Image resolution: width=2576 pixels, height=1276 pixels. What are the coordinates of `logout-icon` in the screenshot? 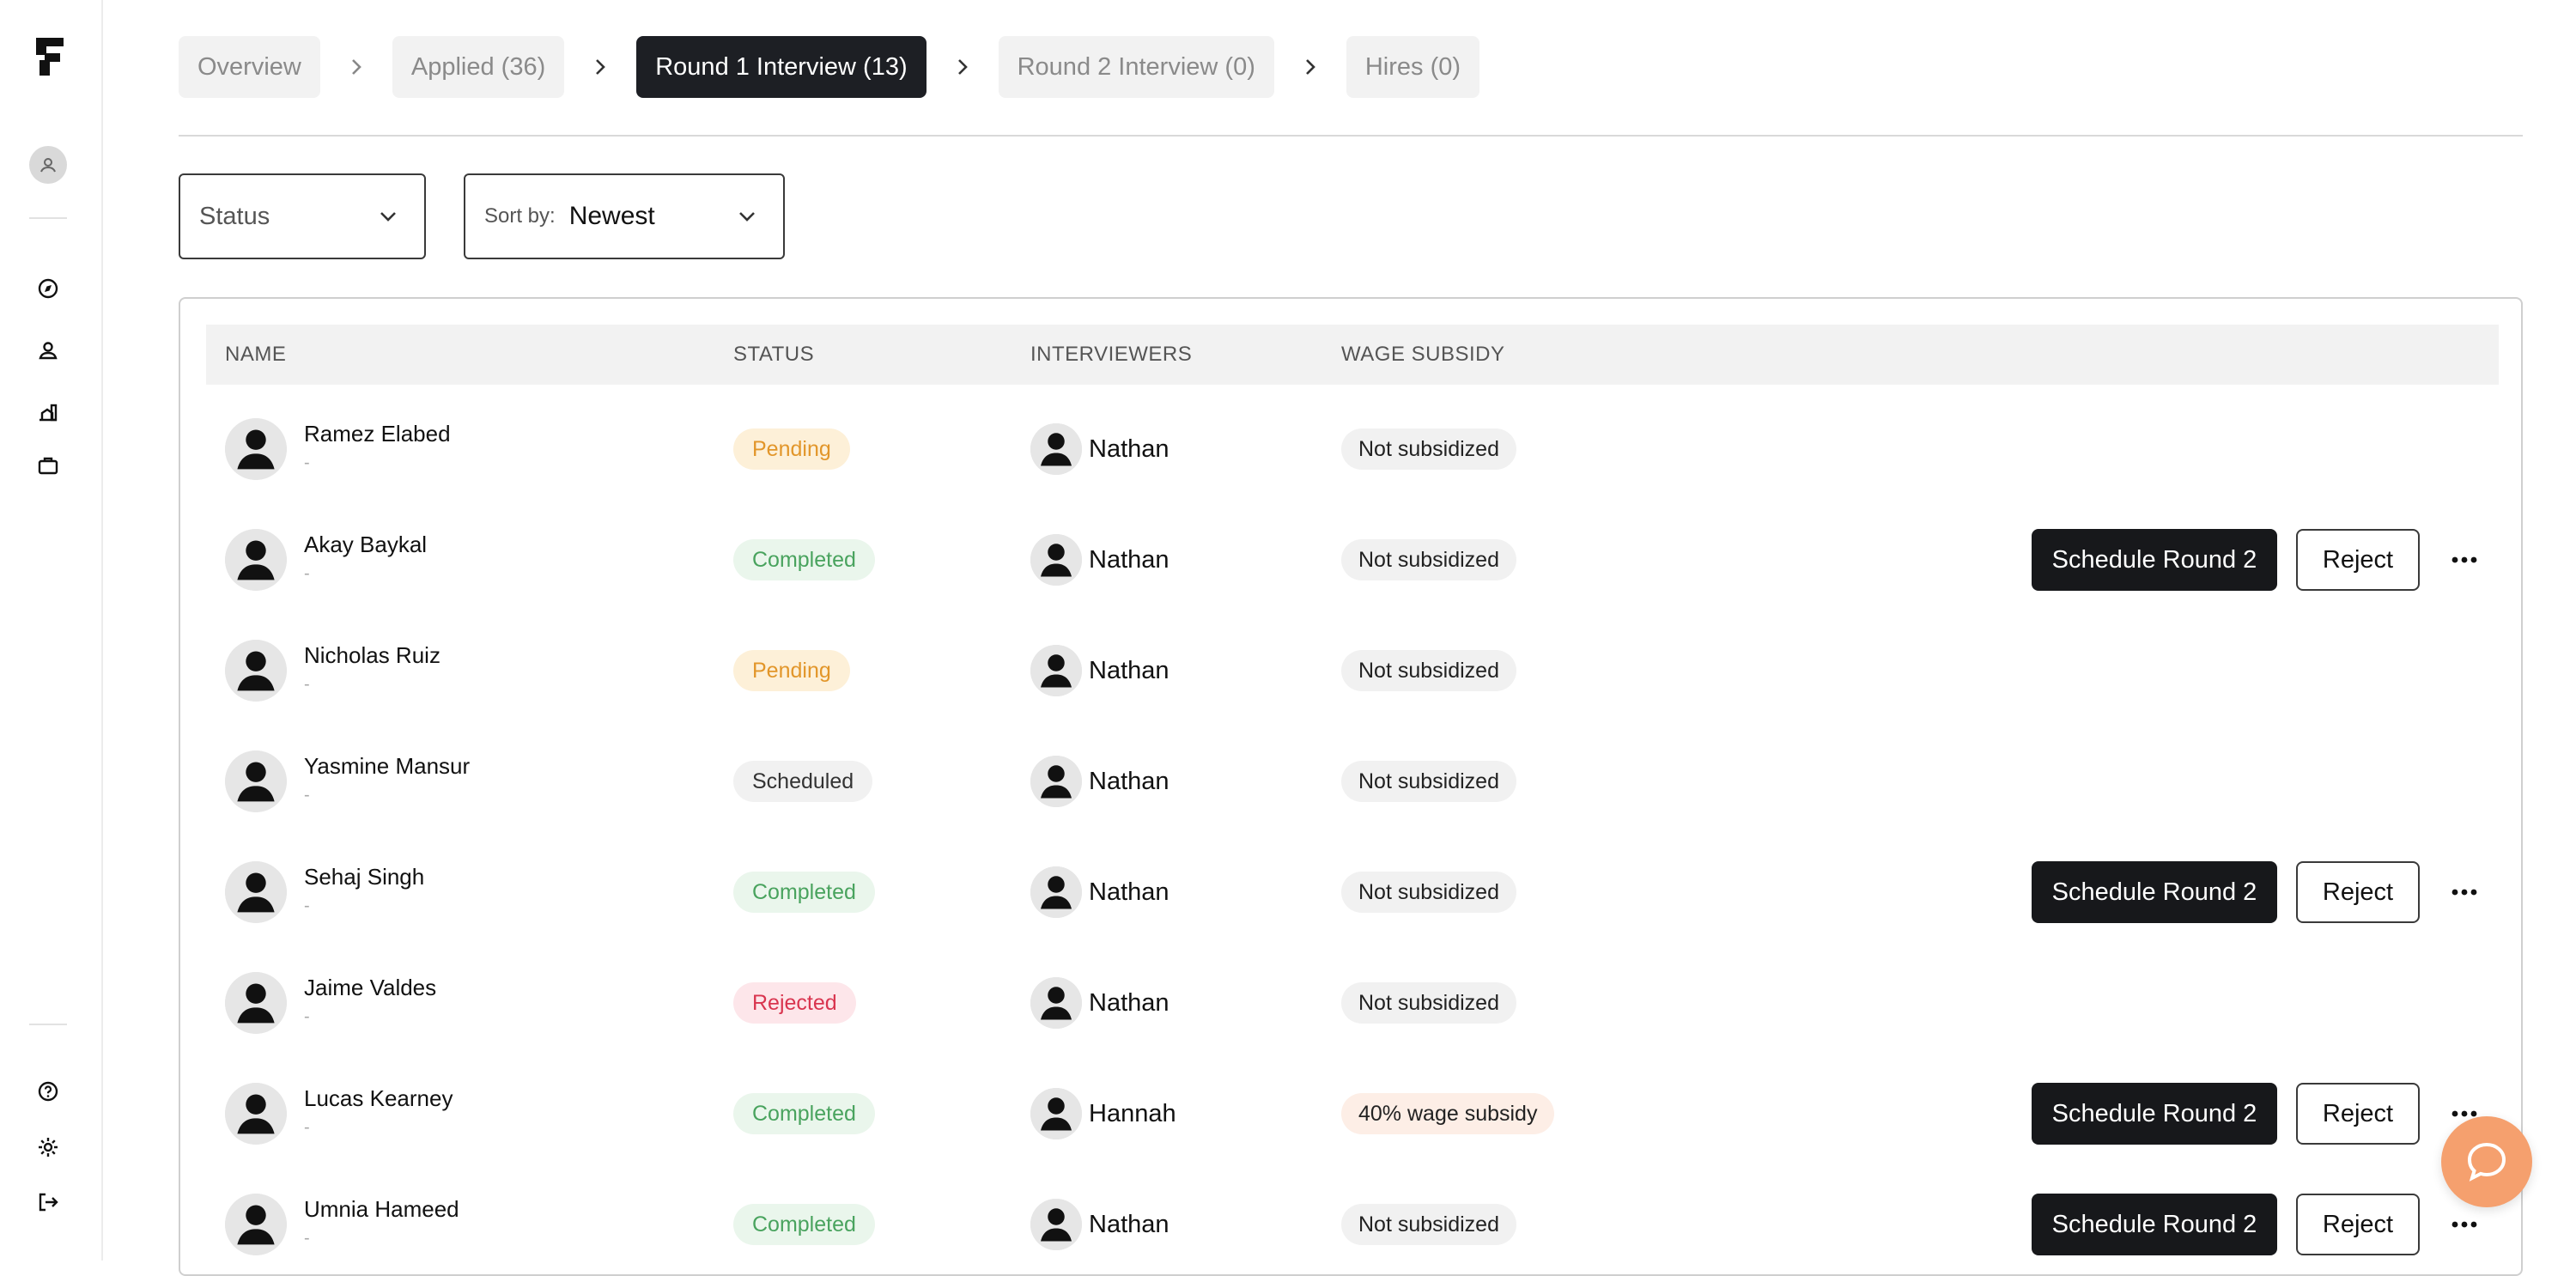 It's located at (48, 1202).